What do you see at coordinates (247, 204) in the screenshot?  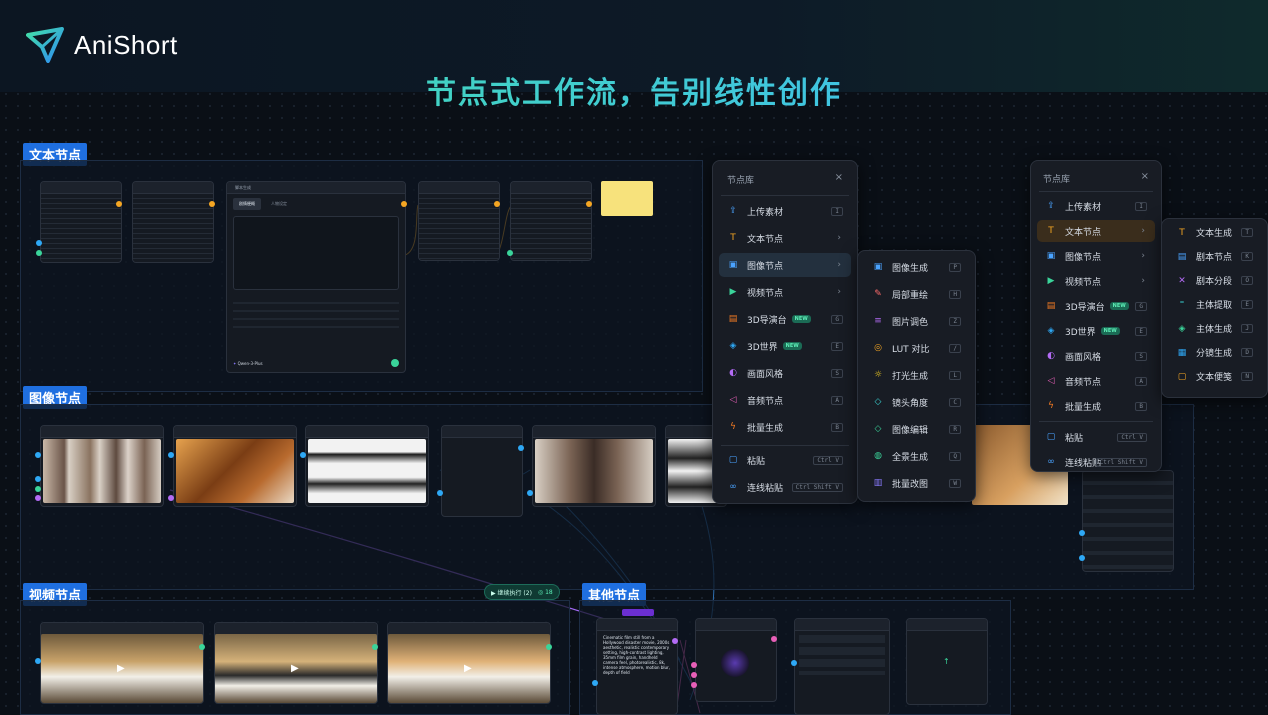 I see `tab-synopsis: 剧情梗概` at bounding box center [247, 204].